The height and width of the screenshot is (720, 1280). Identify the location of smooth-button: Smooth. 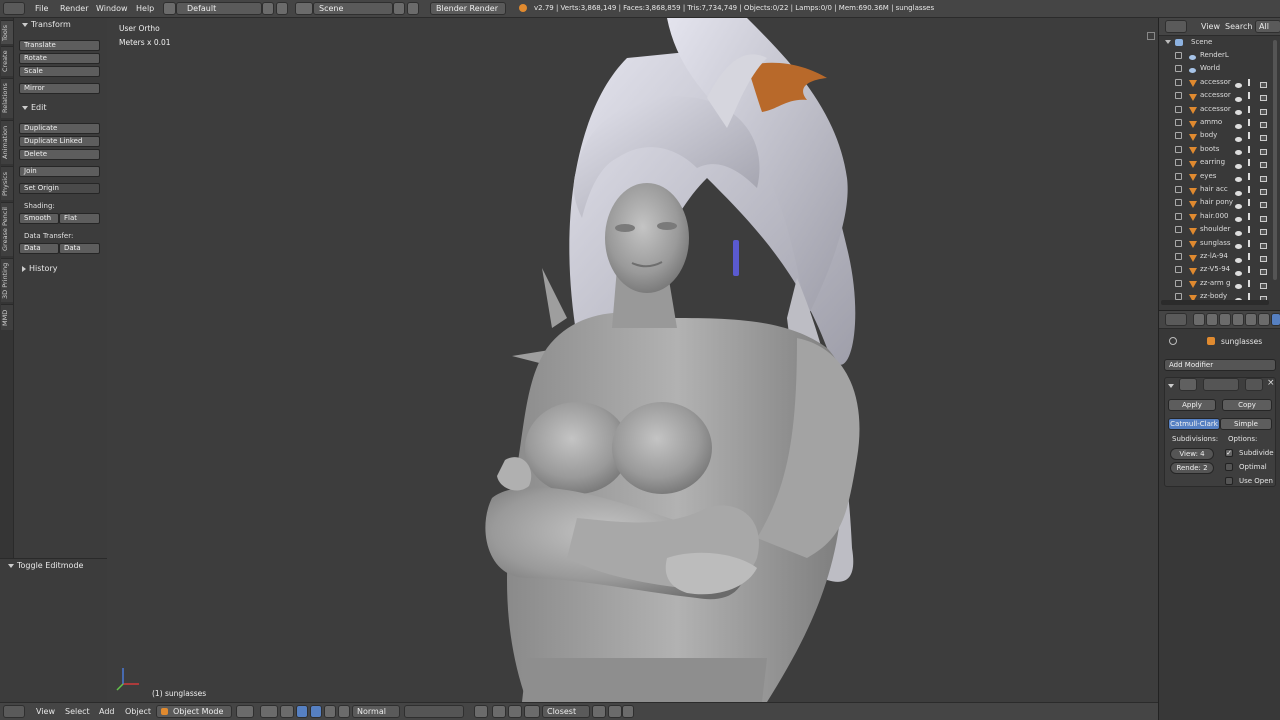
(39, 218).